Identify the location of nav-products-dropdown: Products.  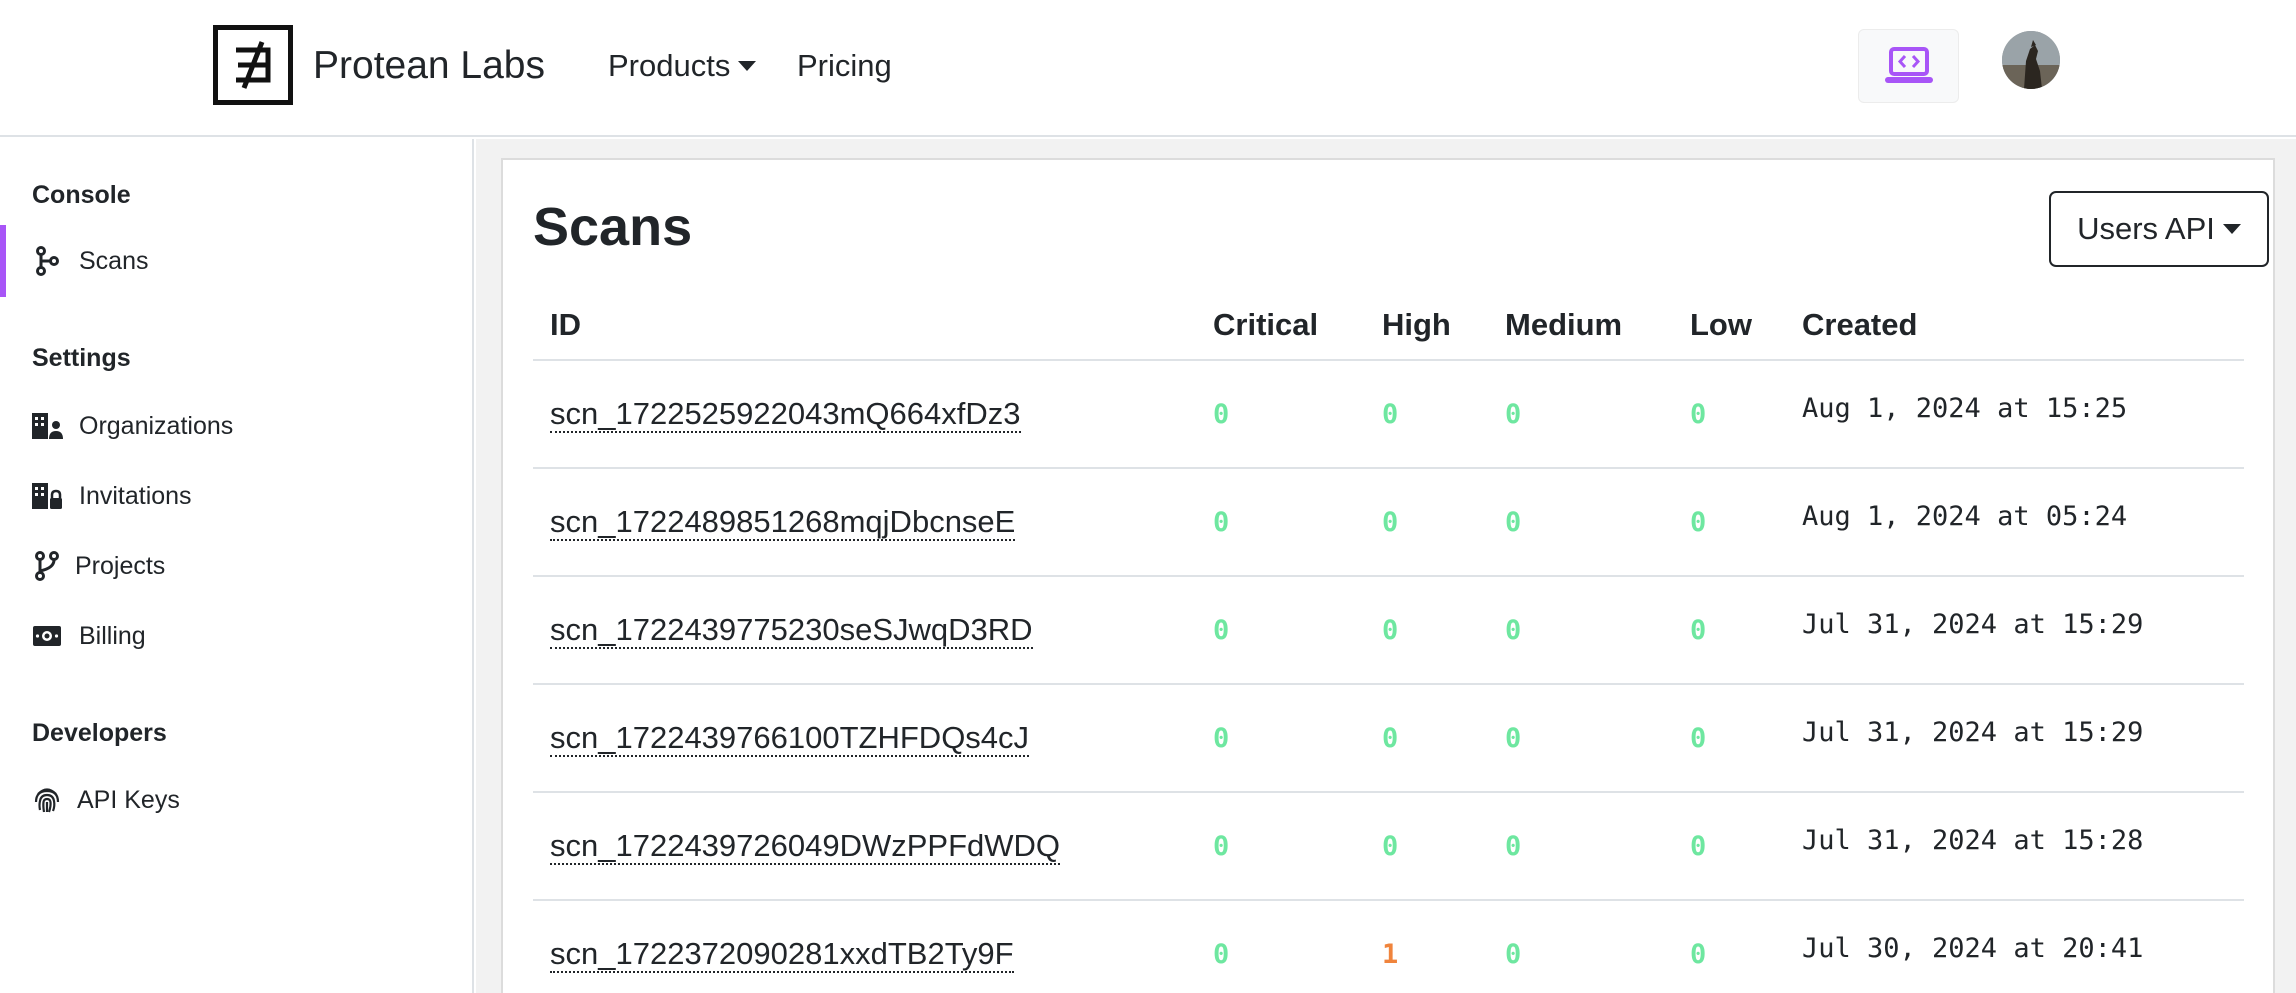
(682, 66).